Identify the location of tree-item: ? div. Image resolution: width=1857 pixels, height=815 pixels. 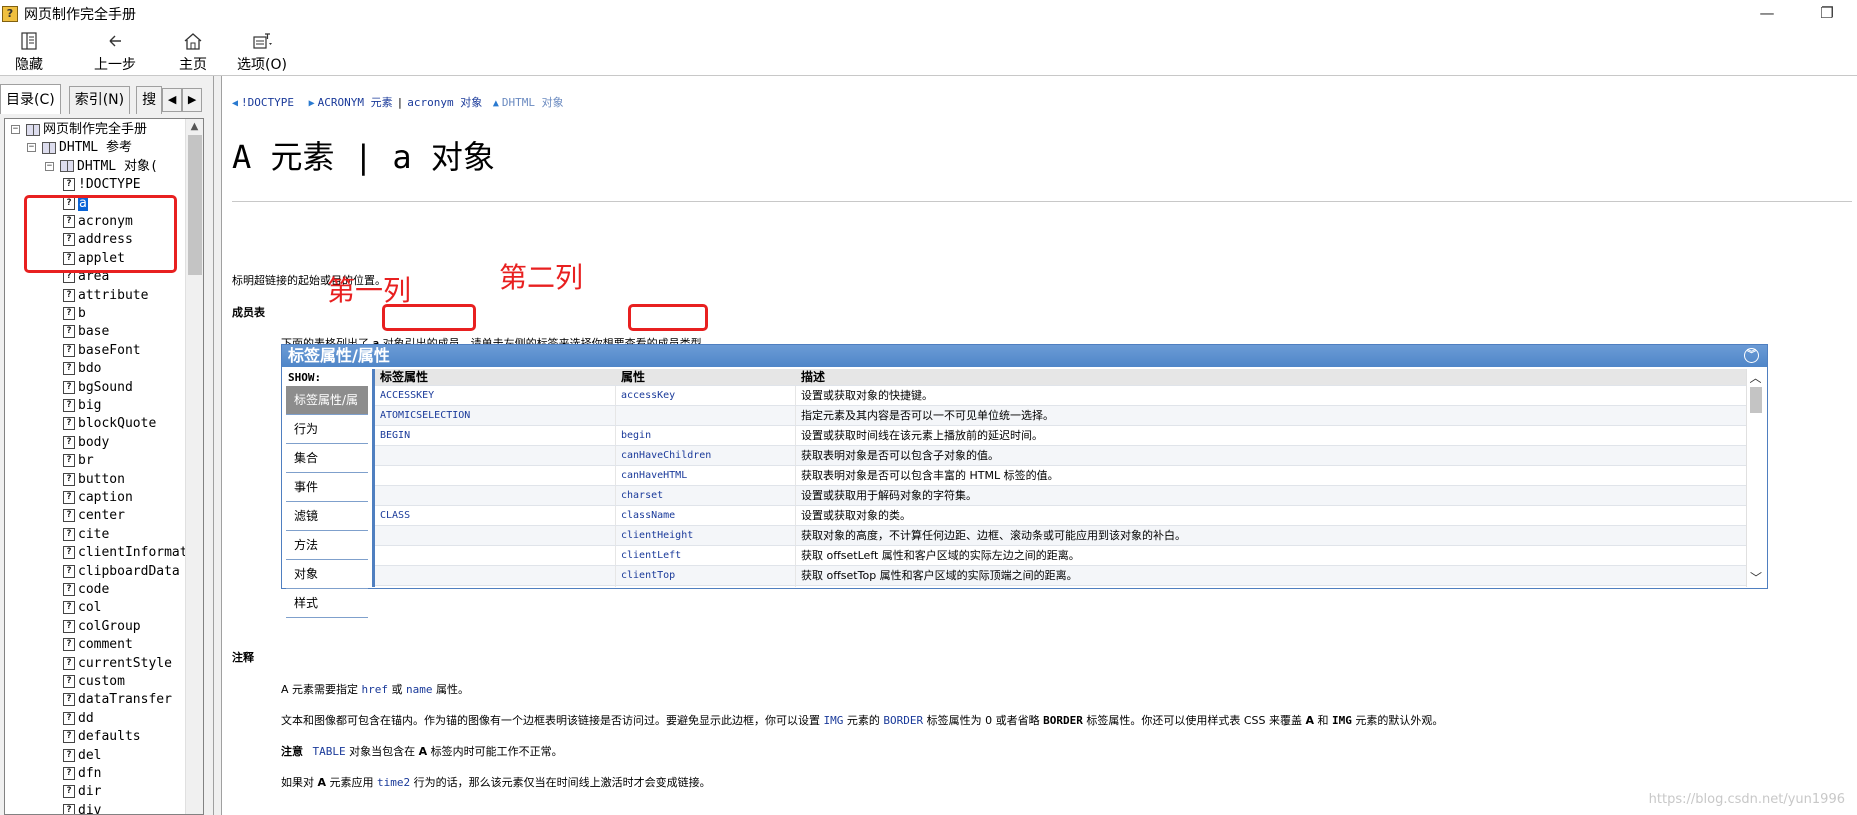
(82, 808).